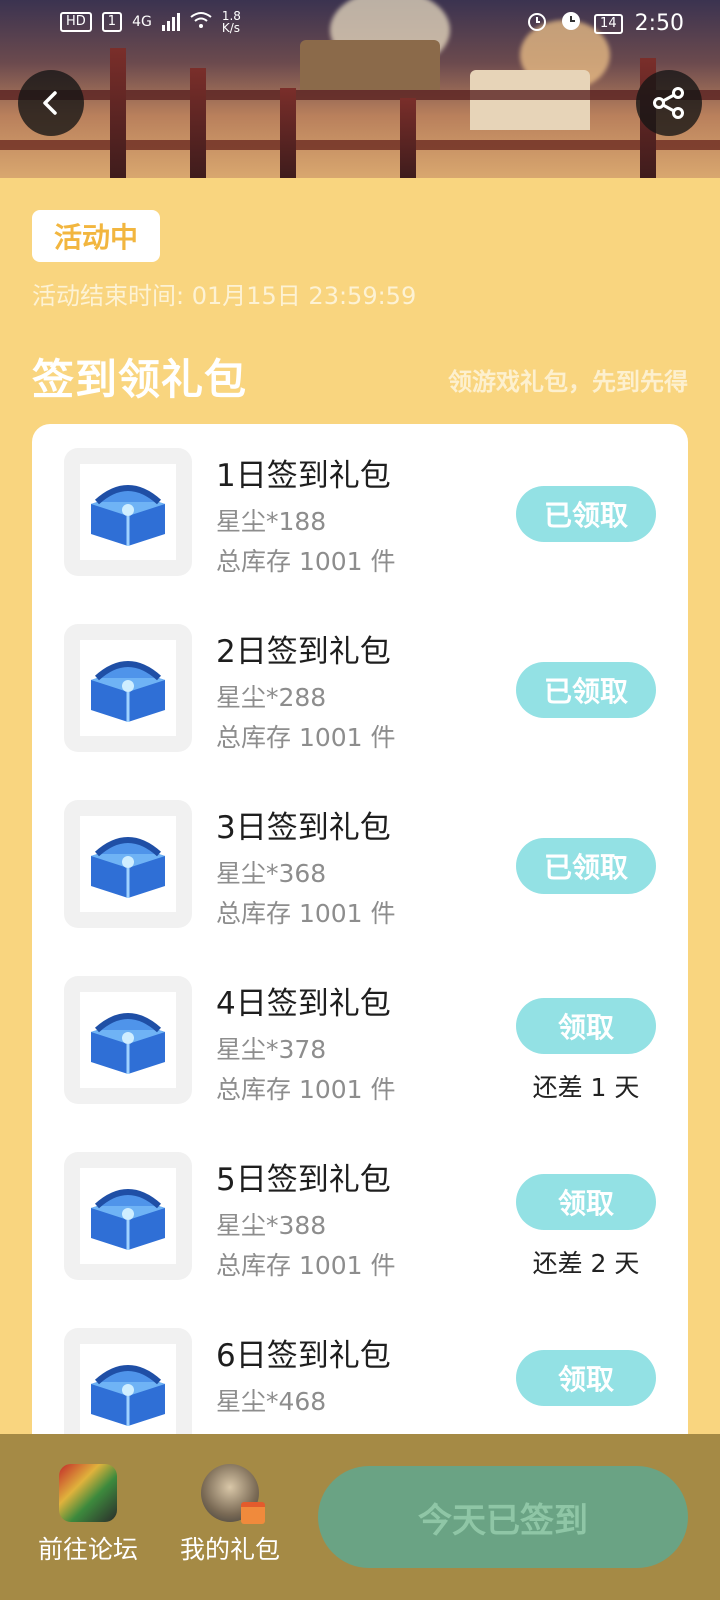 The image size is (720, 1600). I want to click on game-avatar-icon, so click(88, 1493).